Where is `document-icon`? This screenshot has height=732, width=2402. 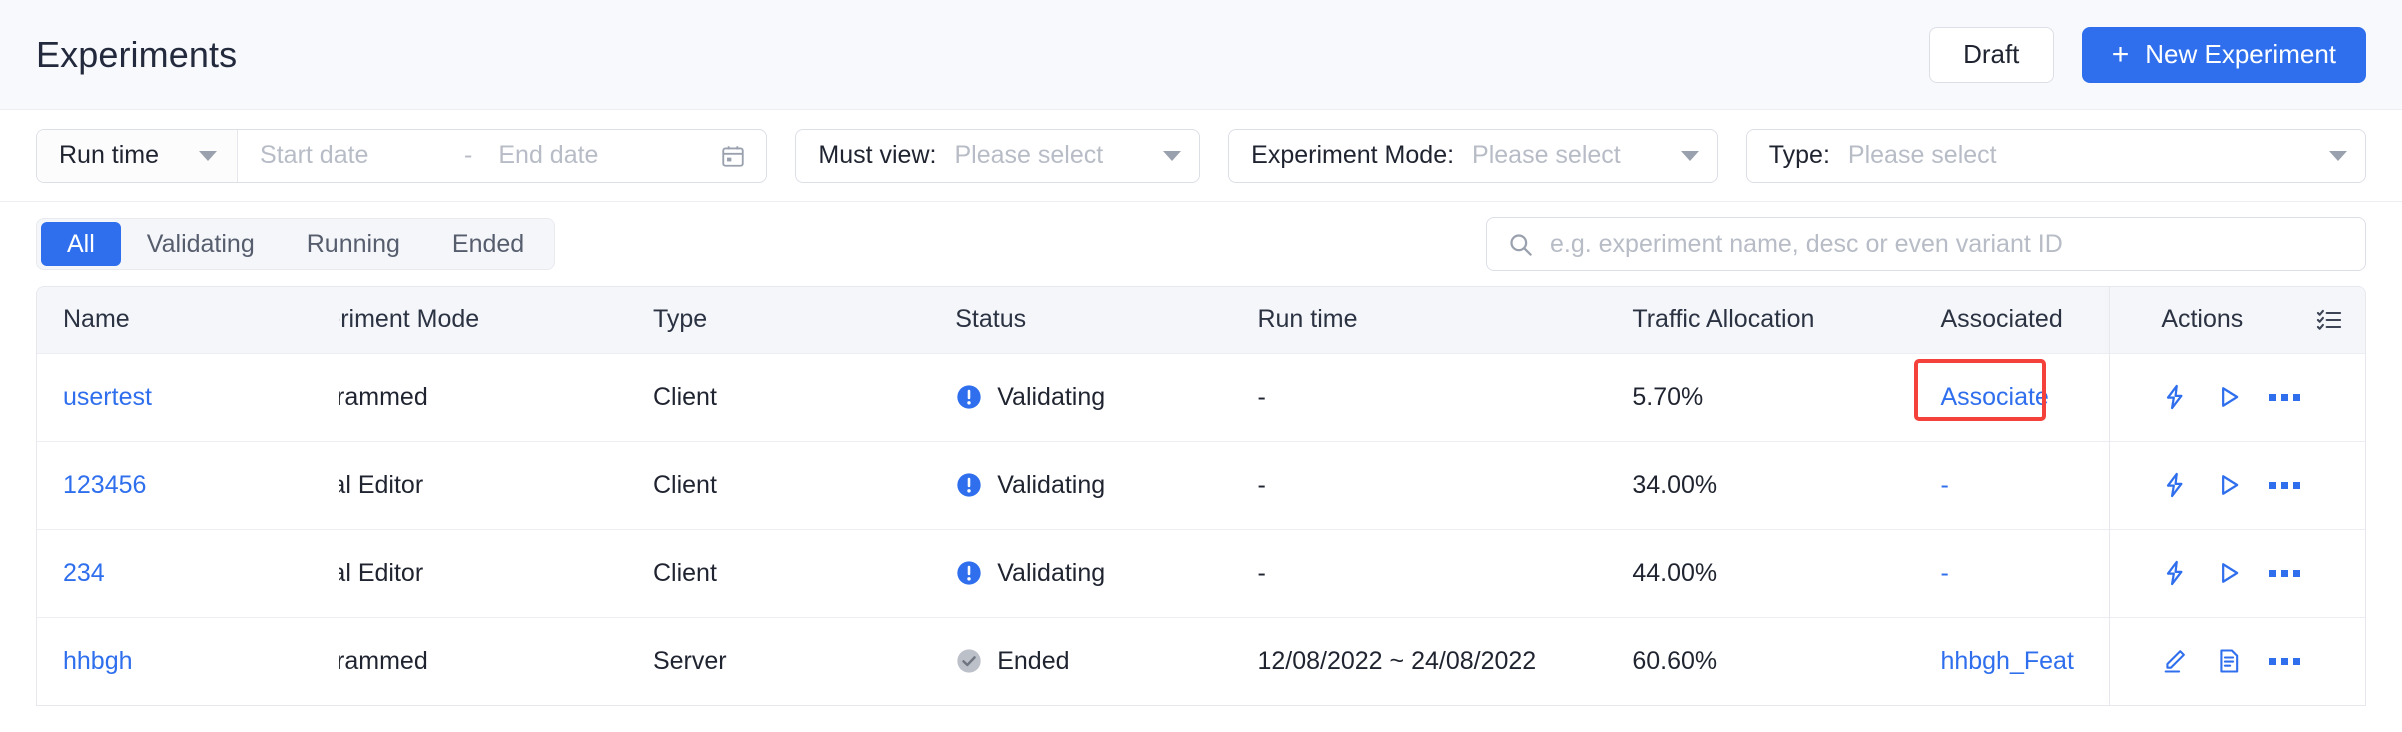 document-icon is located at coordinates (2229, 661).